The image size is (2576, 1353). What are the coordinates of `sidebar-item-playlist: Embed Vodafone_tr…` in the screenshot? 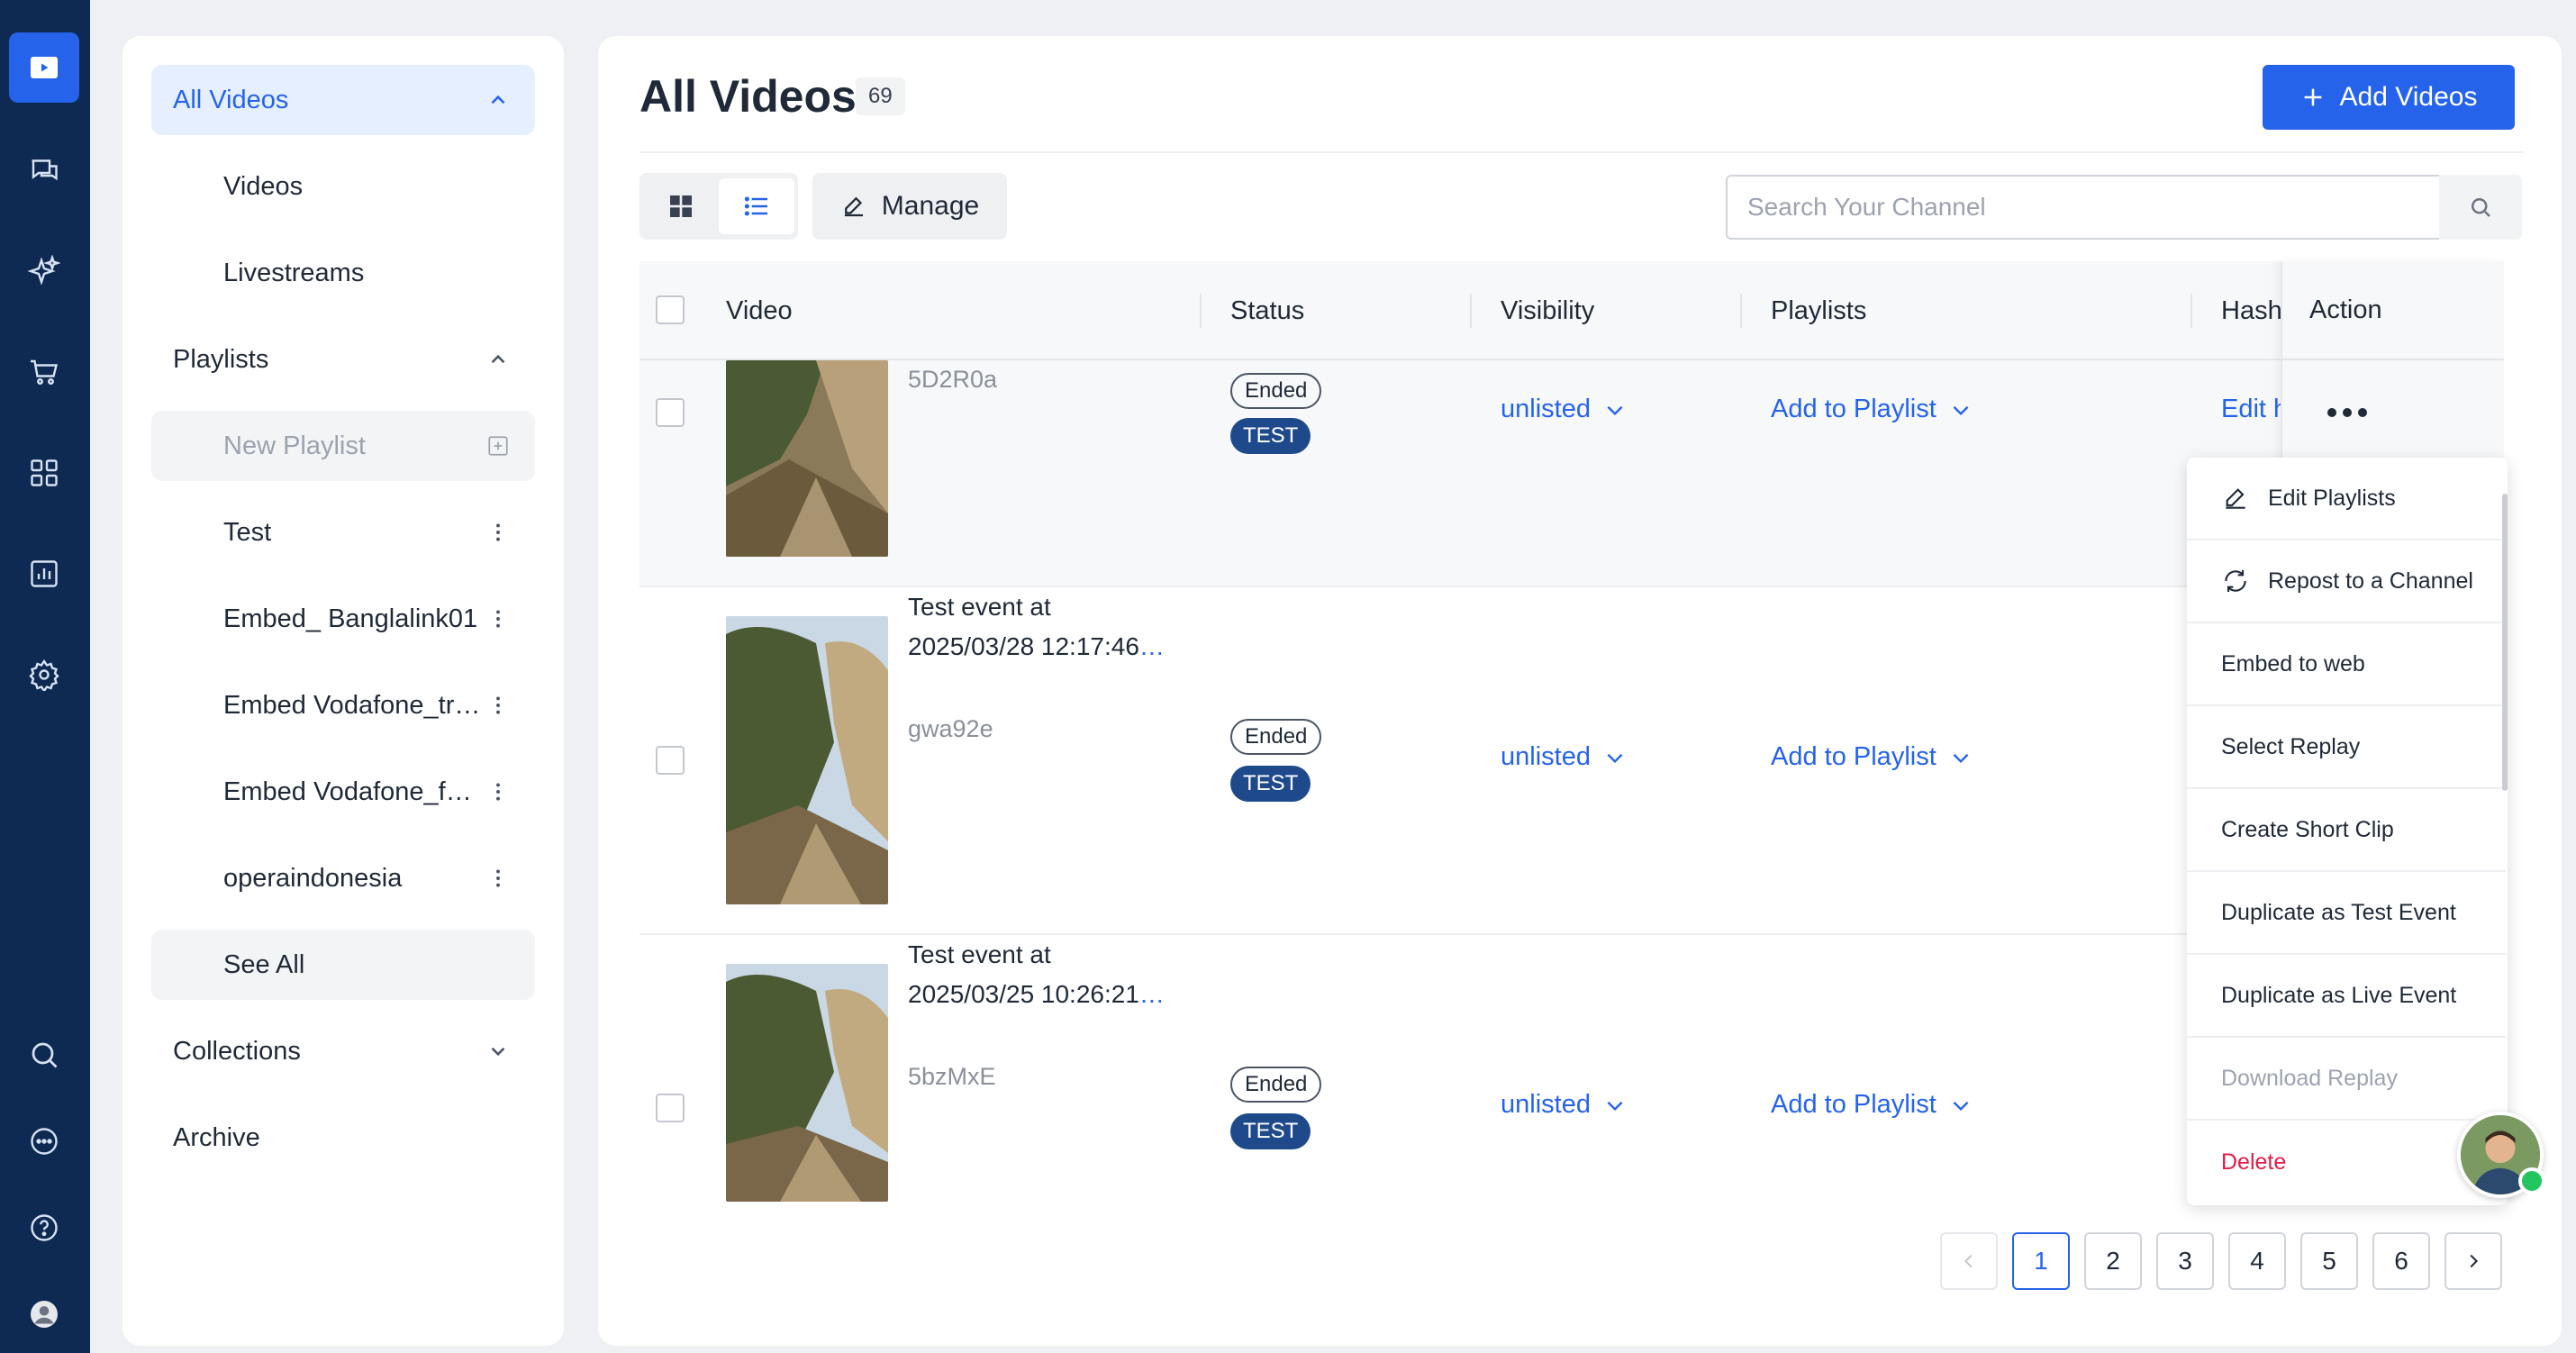 It's located at (343, 705).